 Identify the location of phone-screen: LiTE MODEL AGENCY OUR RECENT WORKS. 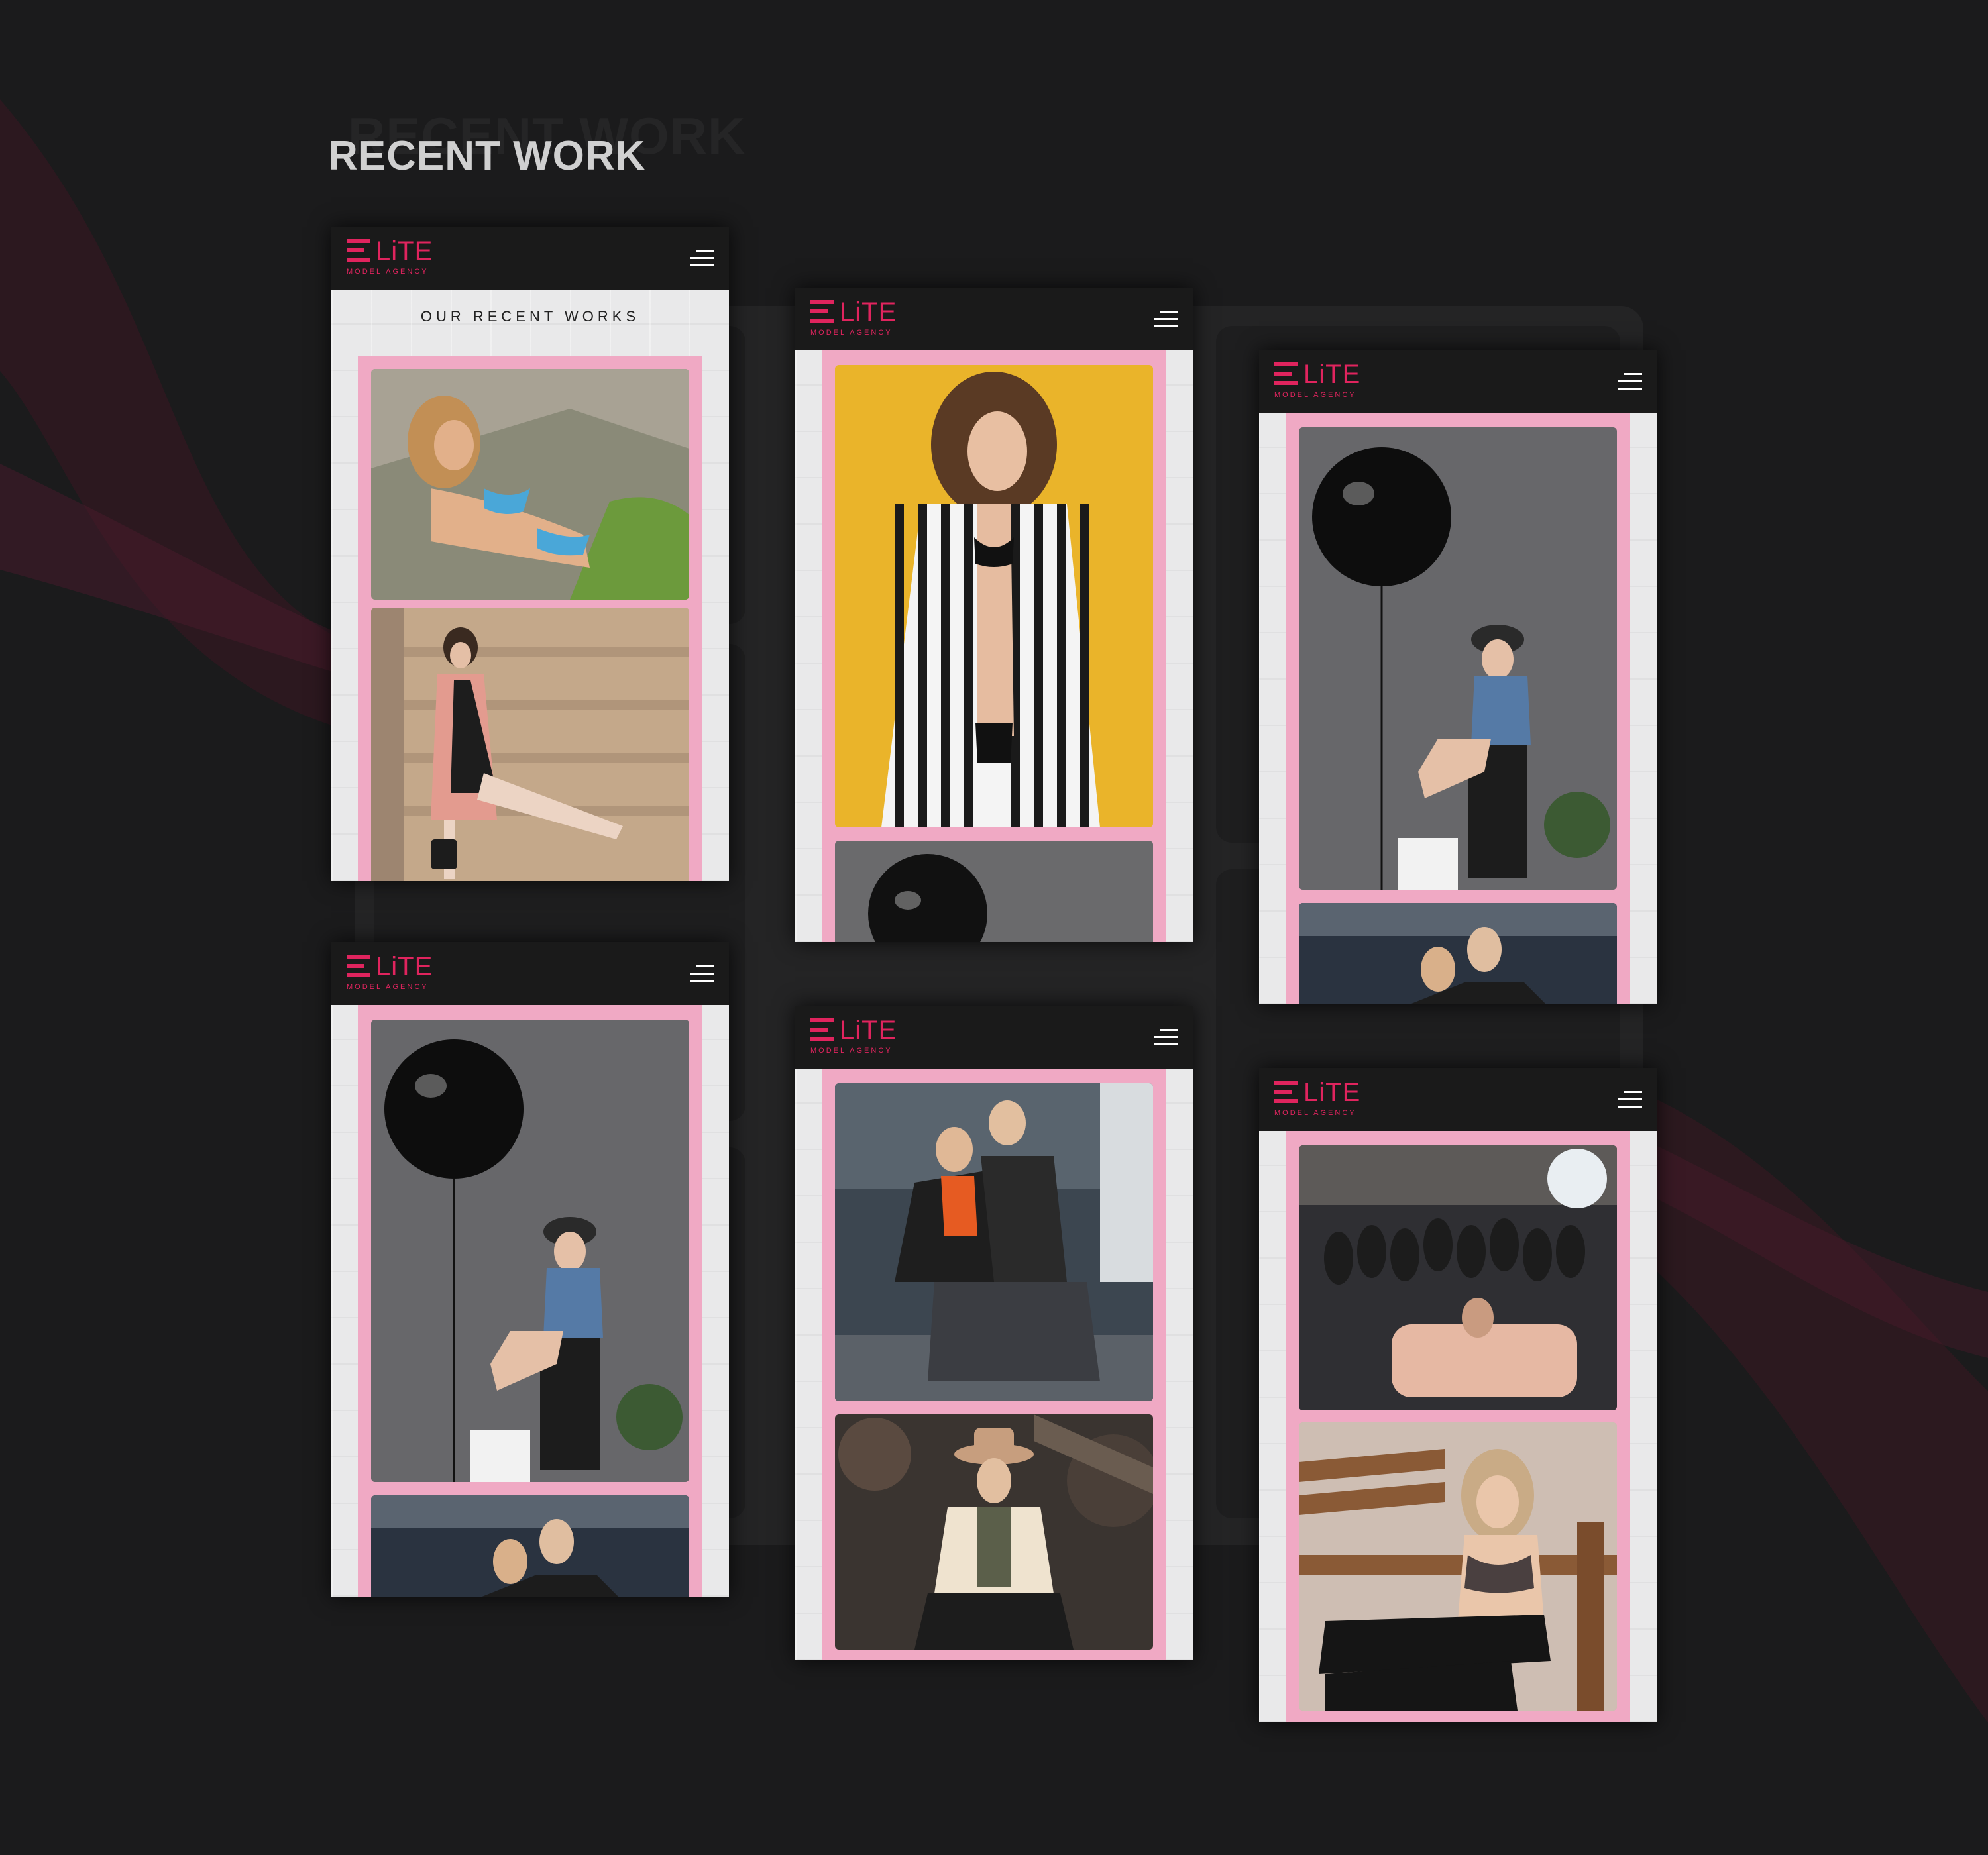
(530, 554).